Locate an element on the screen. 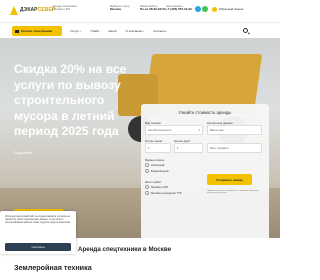 The width and height of the screenshot is (320, 280). nav-item-about: О компании▾ is located at coordinates (135, 31).